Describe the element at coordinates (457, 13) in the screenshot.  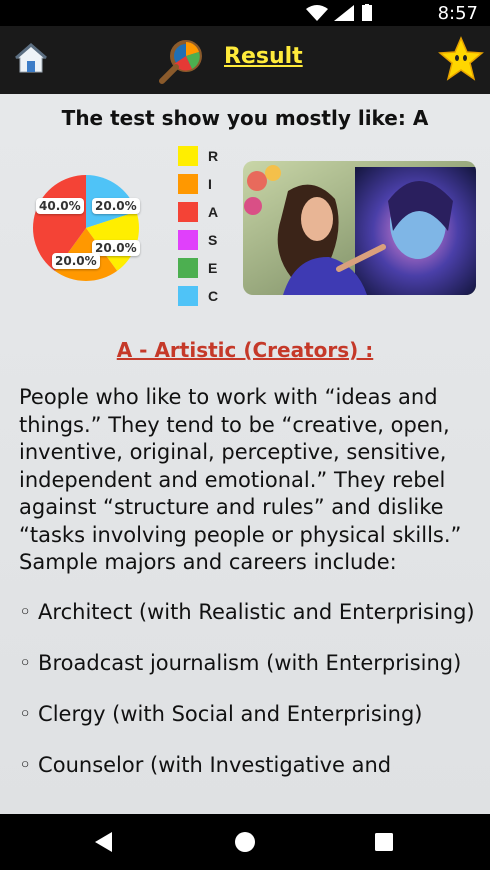
I see `status-time: 8:57` at that location.